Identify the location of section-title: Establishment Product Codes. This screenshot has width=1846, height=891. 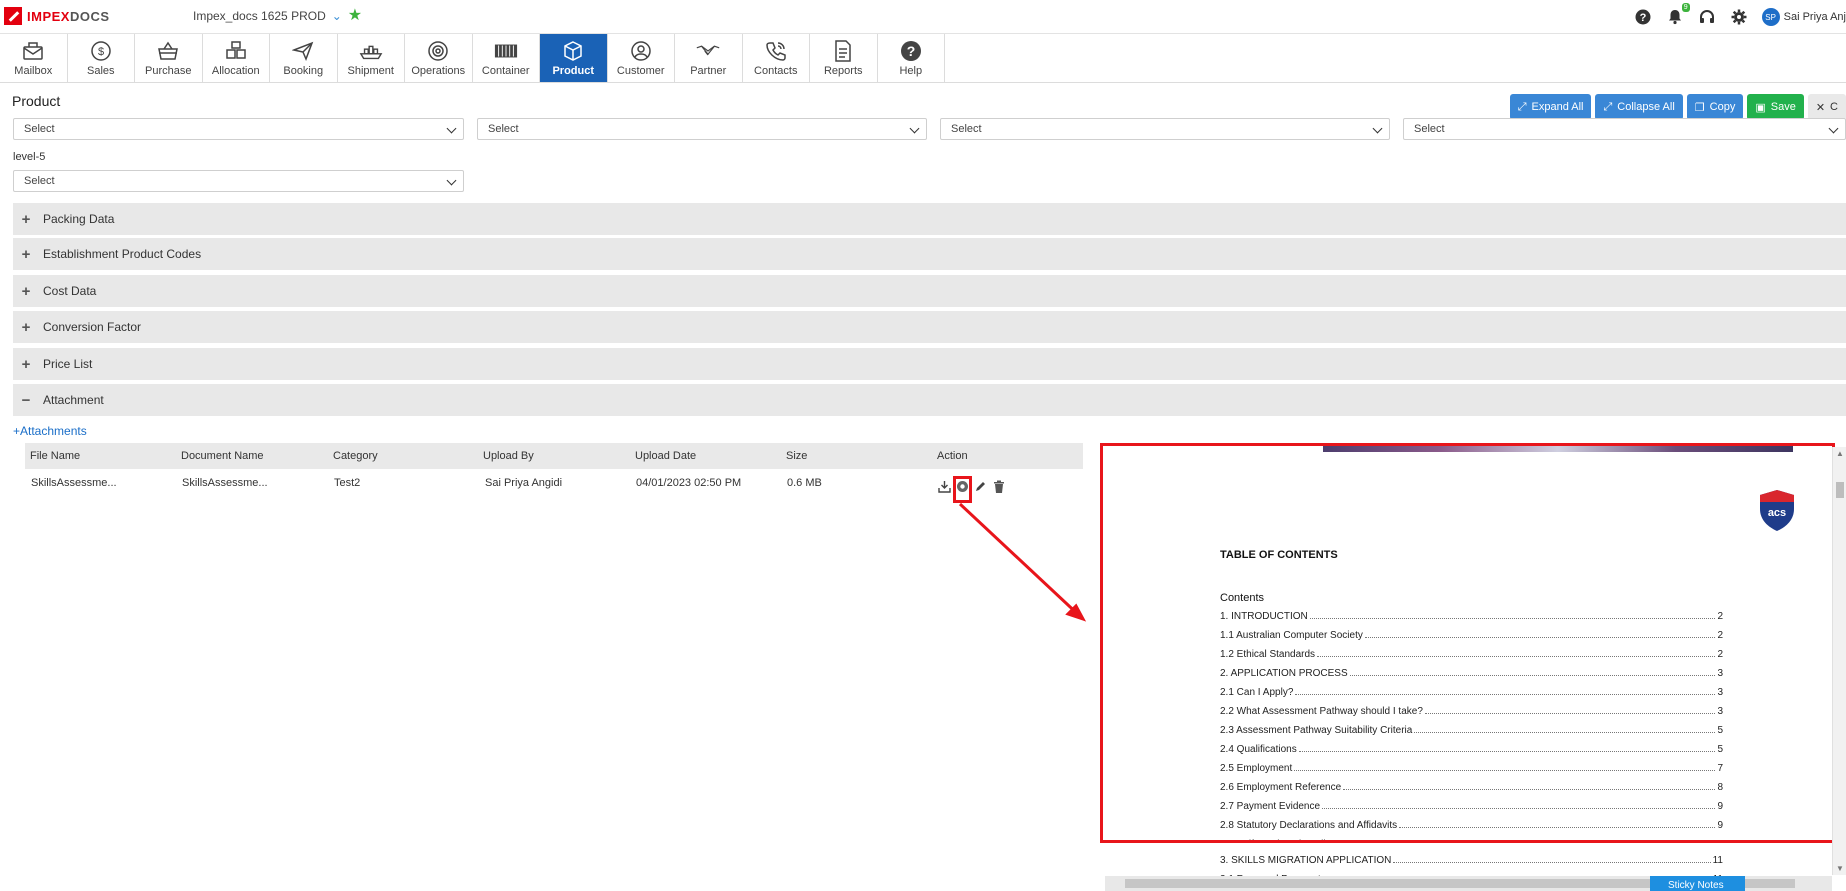
(122, 254).